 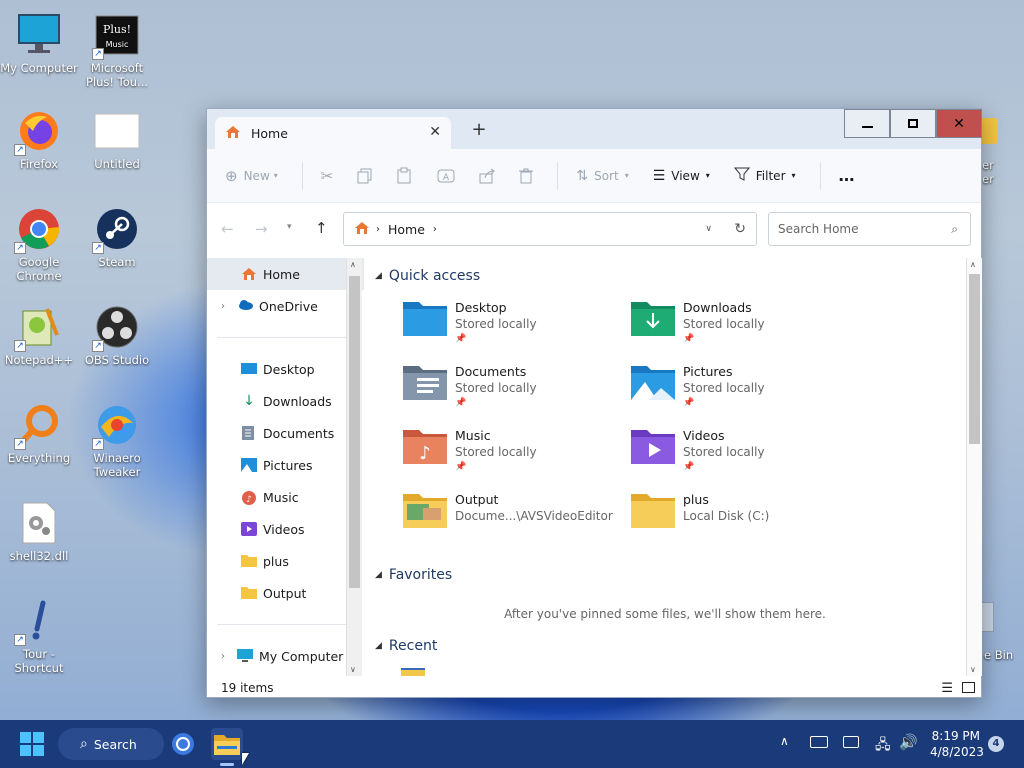 What do you see at coordinates (968, 687) in the screenshot?
I see `tiles-view-icon` at bounding box center [968, 687].